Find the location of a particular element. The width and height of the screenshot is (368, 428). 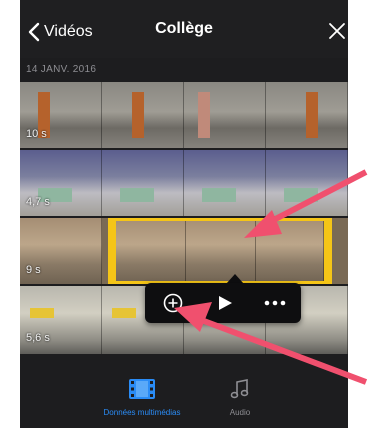

play-icon is located at coordinates (225, 303).